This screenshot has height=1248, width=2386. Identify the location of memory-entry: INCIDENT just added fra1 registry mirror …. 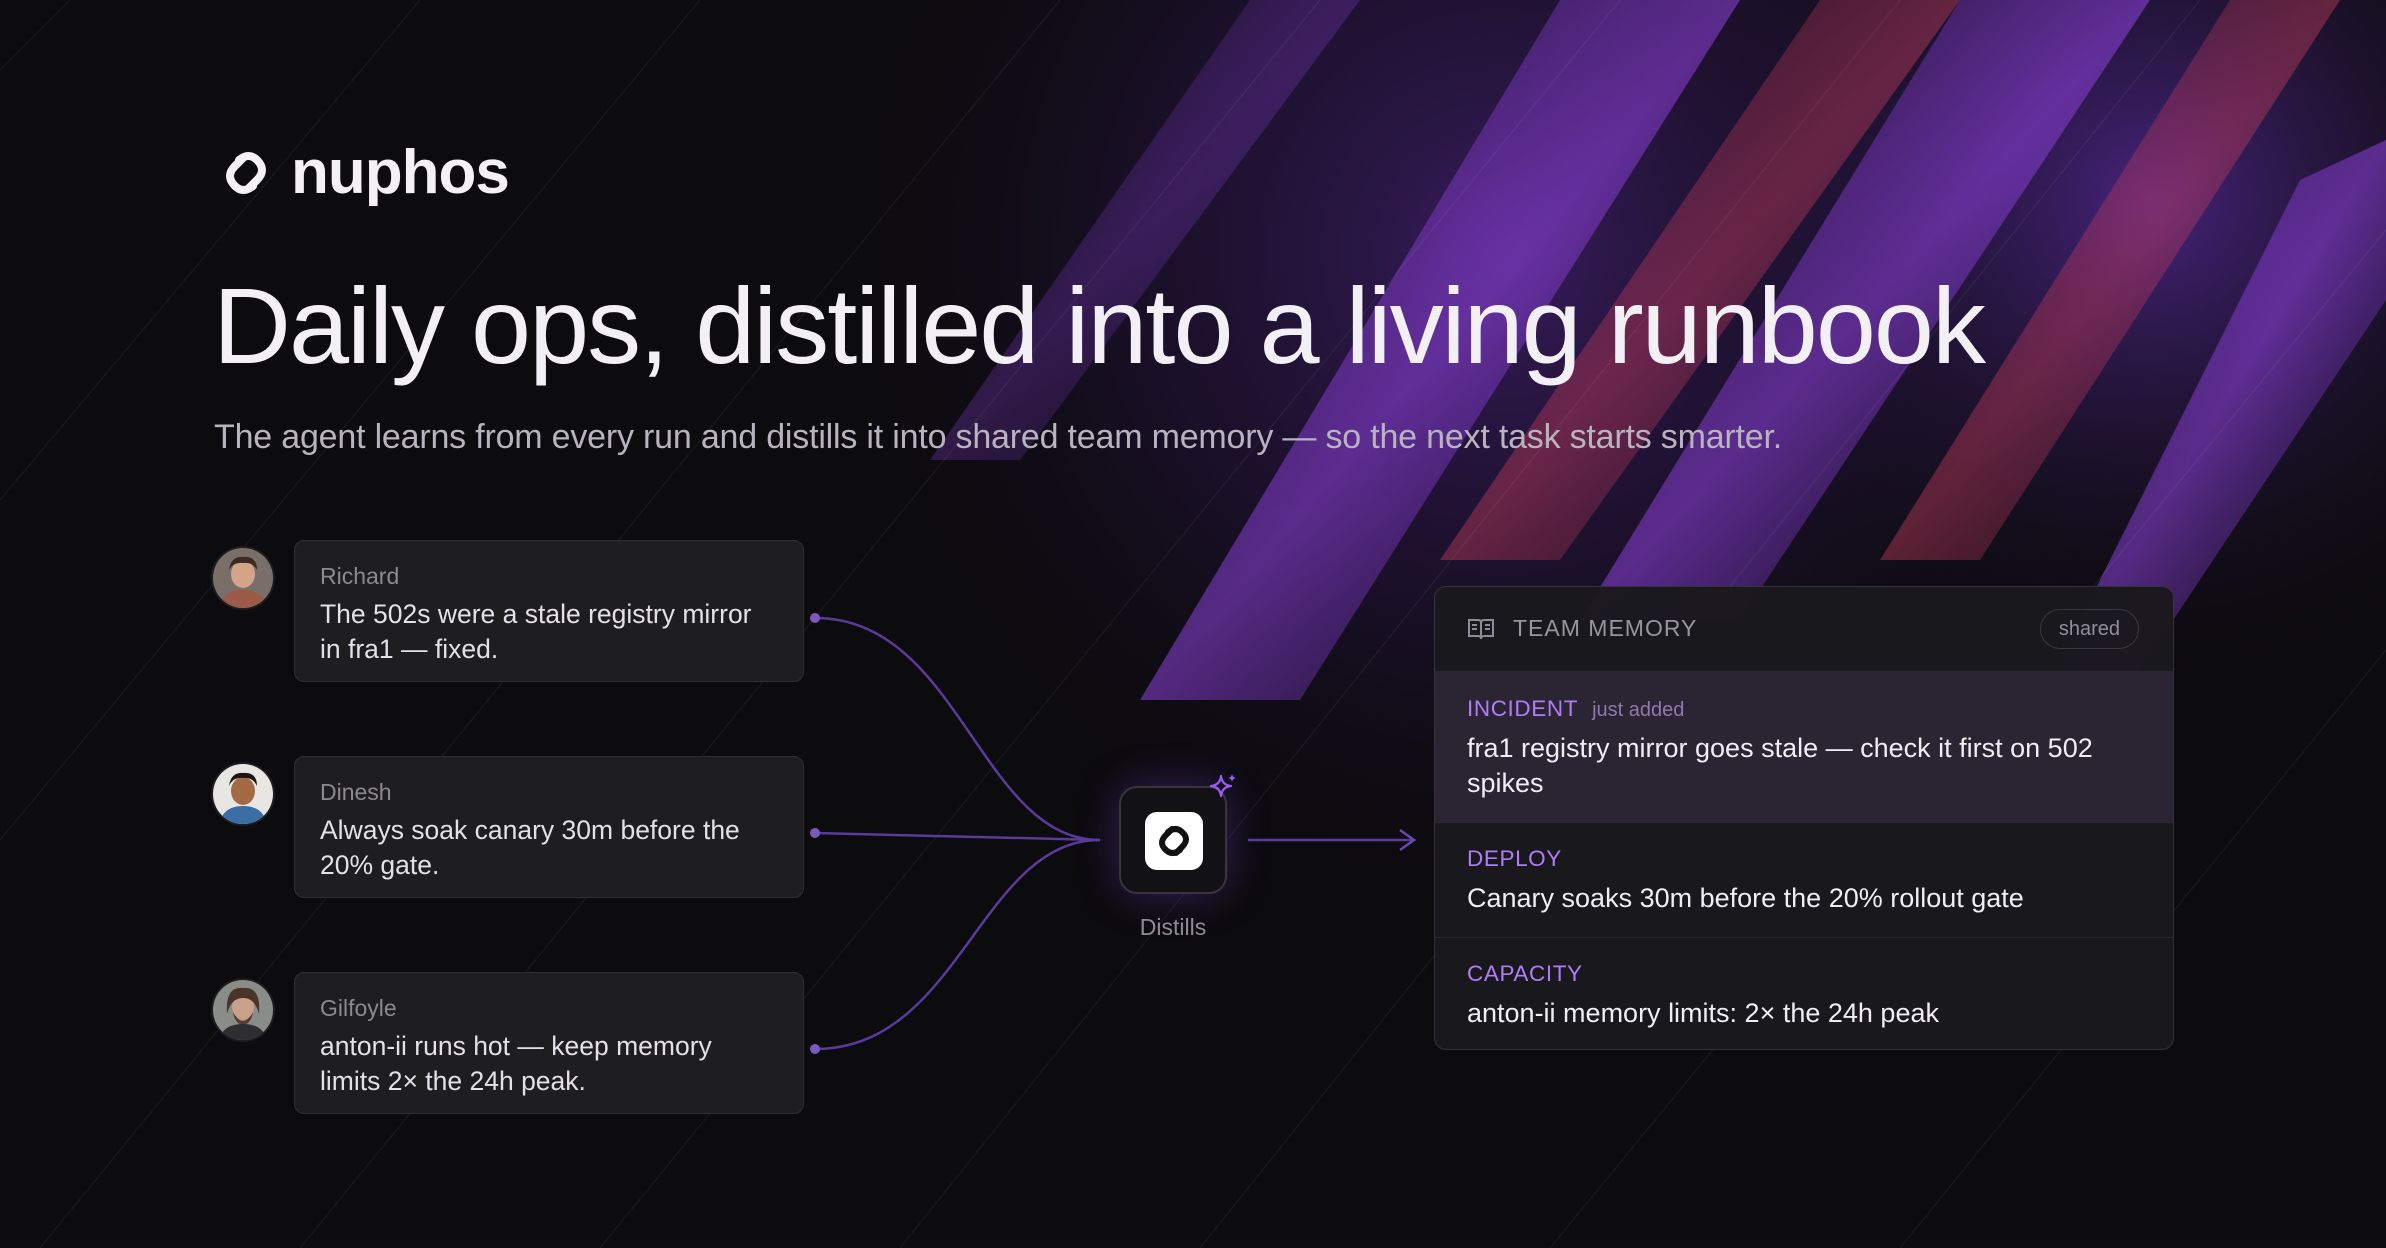
(1804, 747).